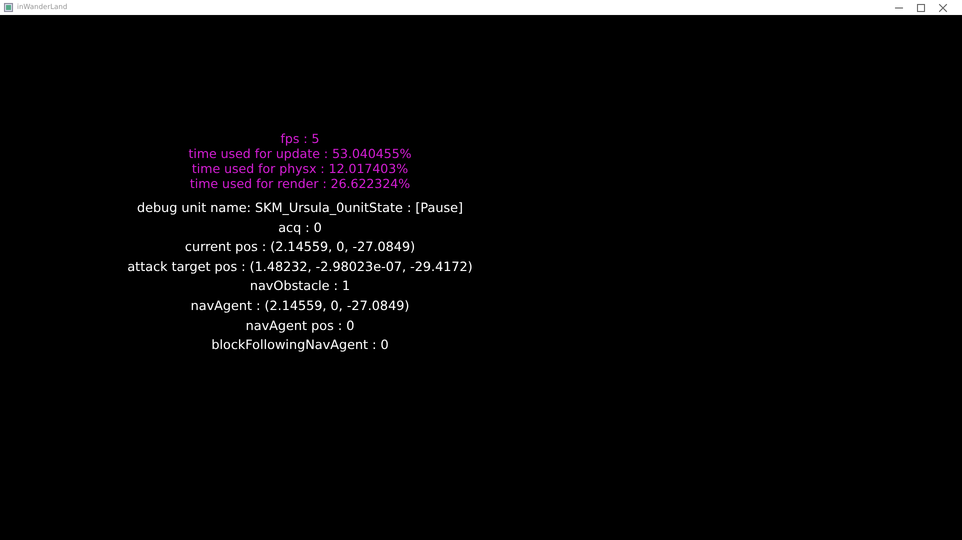 The image size is (962, 540). I want to click on debug-line: acq : 0, so click(300, 228).